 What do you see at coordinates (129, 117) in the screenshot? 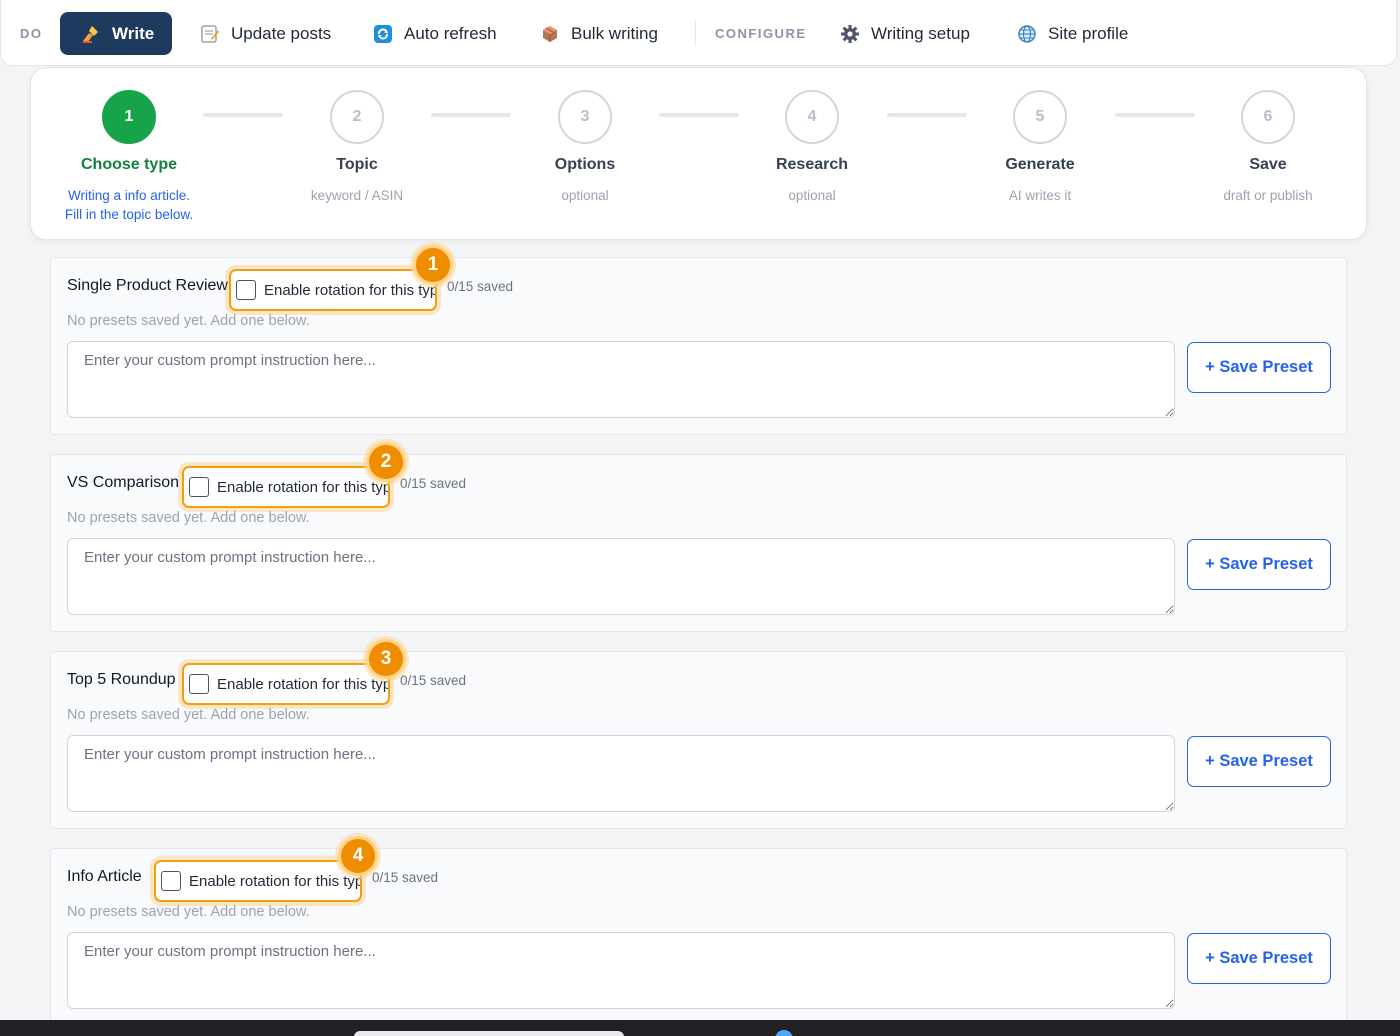
I see `step-number: 1` at bounding box center [129, 117].